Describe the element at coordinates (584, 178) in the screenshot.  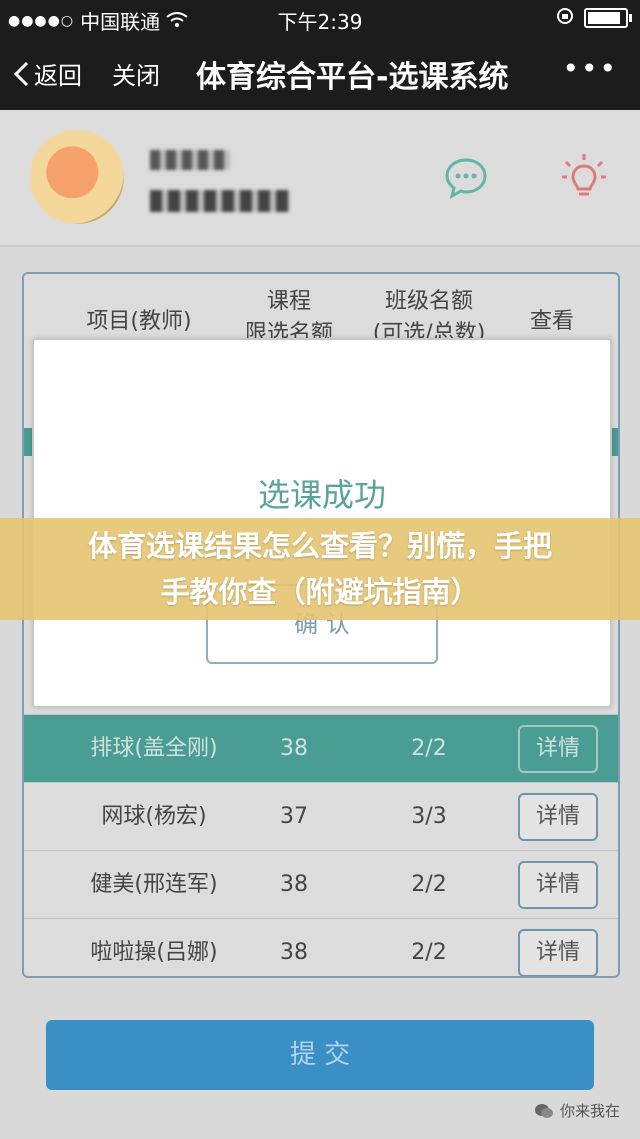
I see `lightbulb-icon` at that location.